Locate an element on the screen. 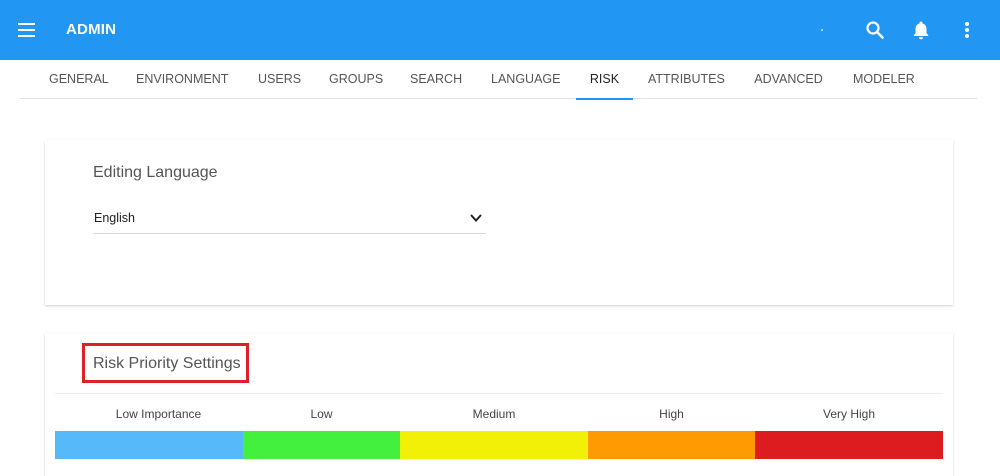  tab-language: LANGUAGE is located at coordinates (525, 79).